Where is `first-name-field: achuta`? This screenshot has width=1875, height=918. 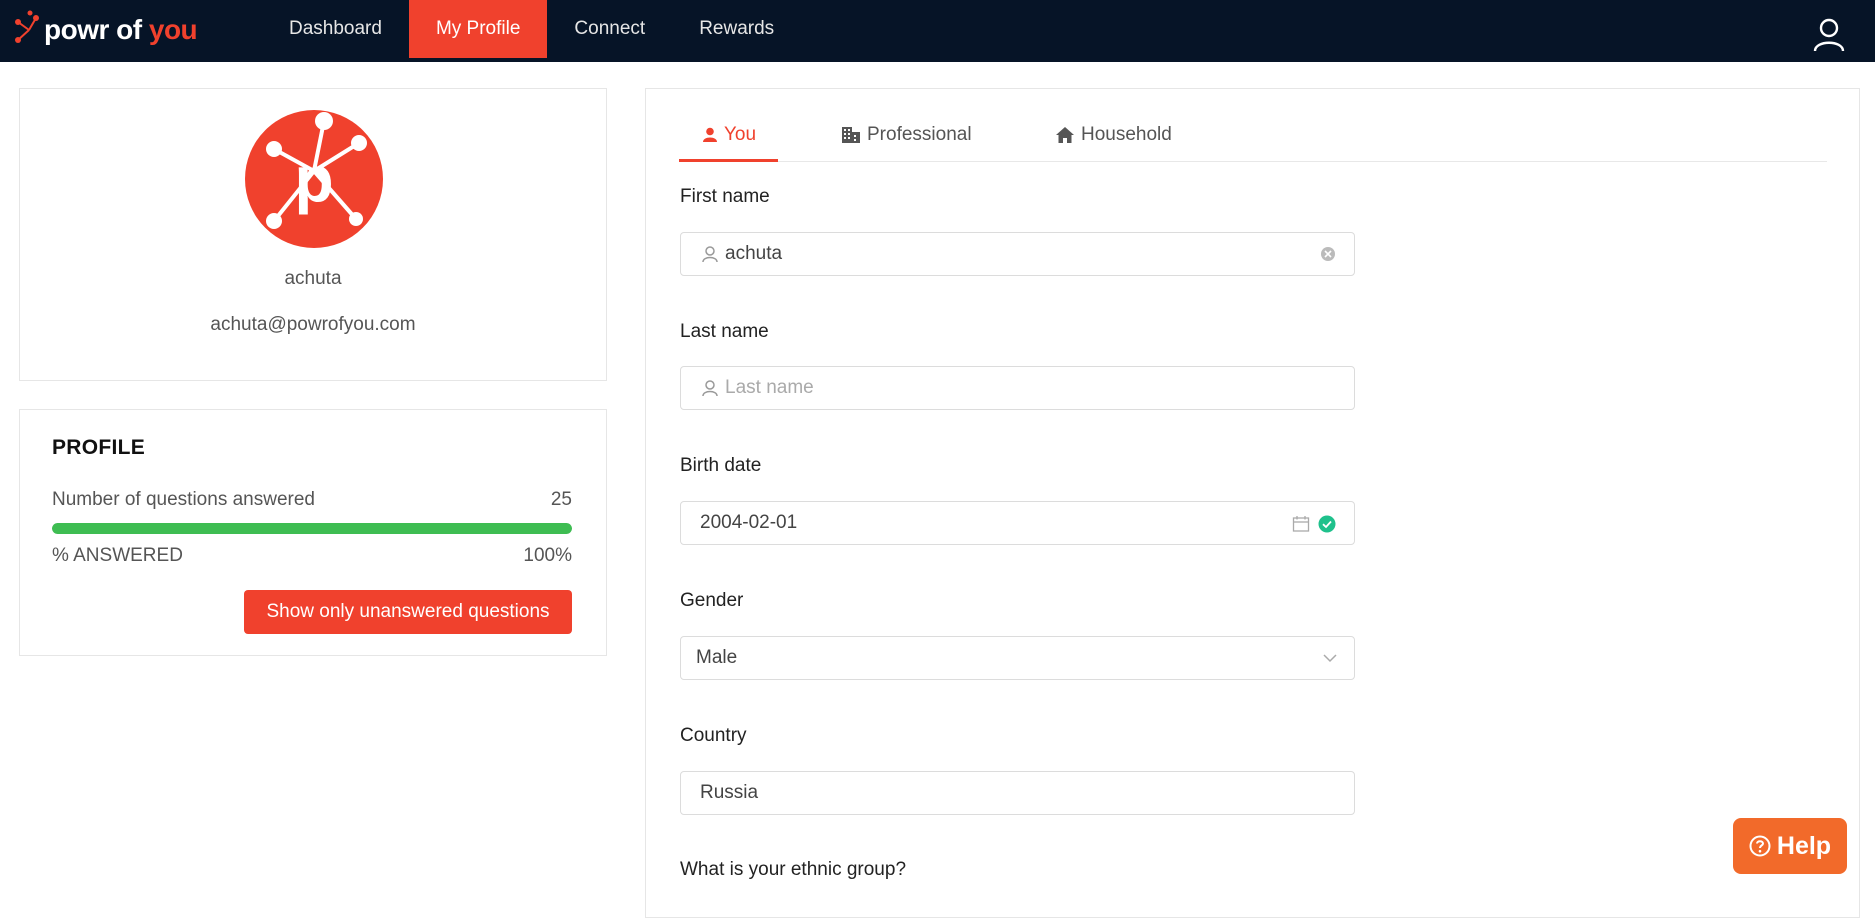 first-name-field: achuta is located at coordinates (1017, 254).